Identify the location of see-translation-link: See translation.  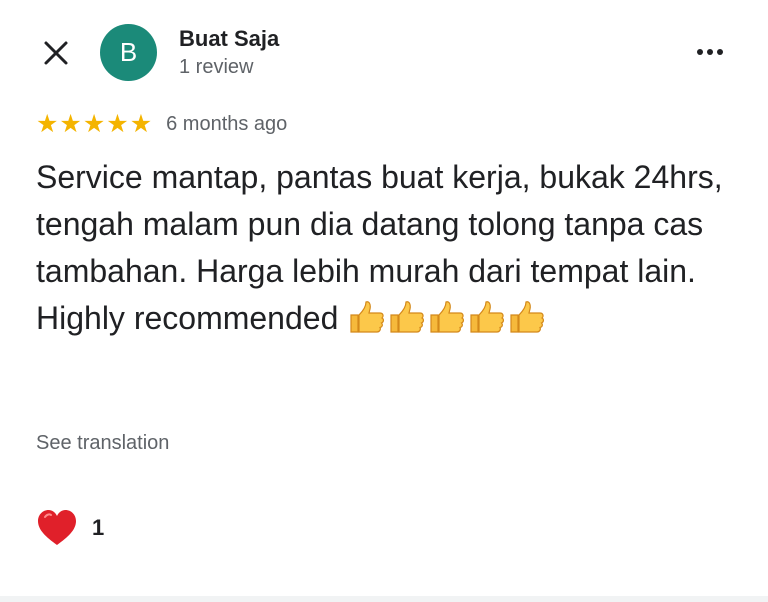
(102, 443).